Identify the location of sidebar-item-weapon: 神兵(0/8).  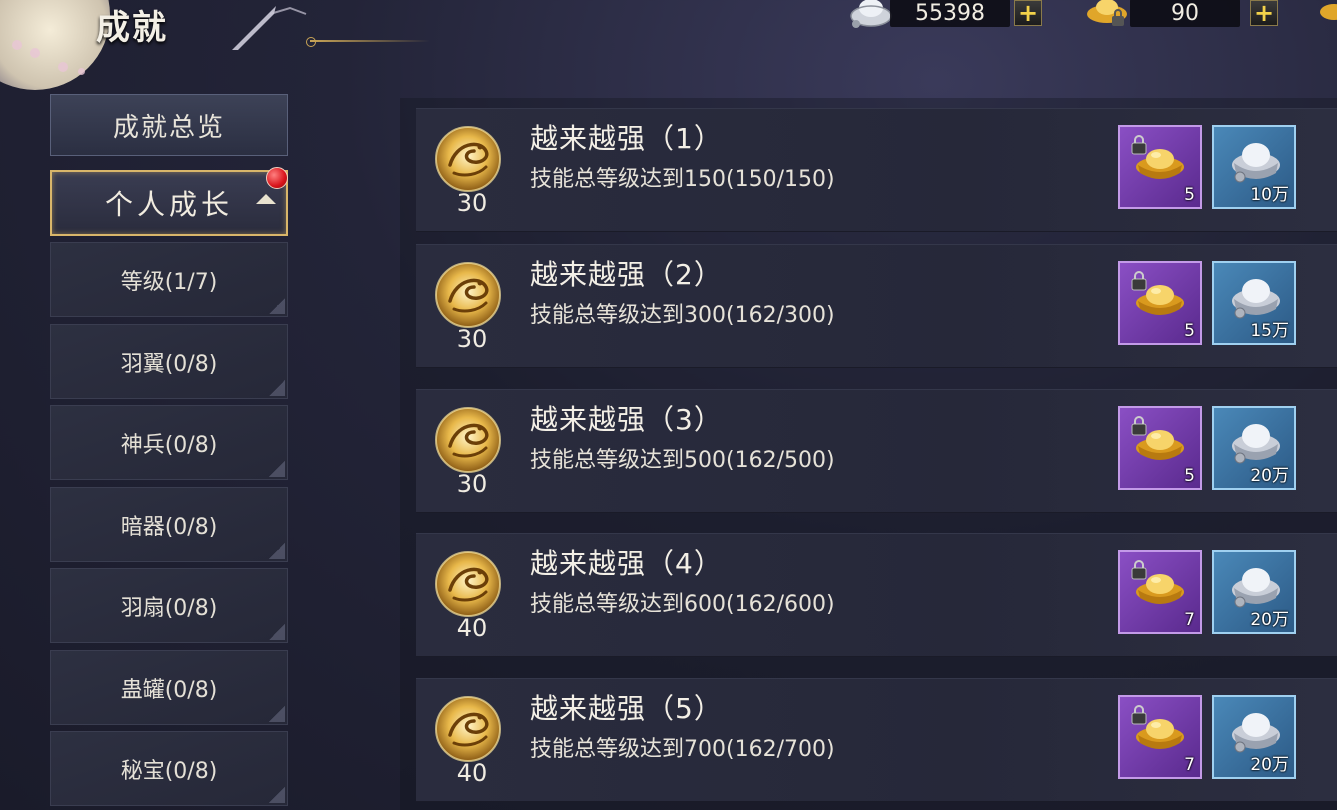
(169, 442).